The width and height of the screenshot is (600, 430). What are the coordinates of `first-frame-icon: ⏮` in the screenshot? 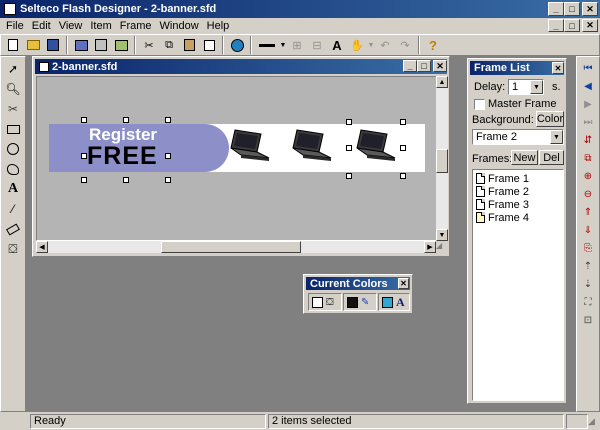 It's located at (588, 68).